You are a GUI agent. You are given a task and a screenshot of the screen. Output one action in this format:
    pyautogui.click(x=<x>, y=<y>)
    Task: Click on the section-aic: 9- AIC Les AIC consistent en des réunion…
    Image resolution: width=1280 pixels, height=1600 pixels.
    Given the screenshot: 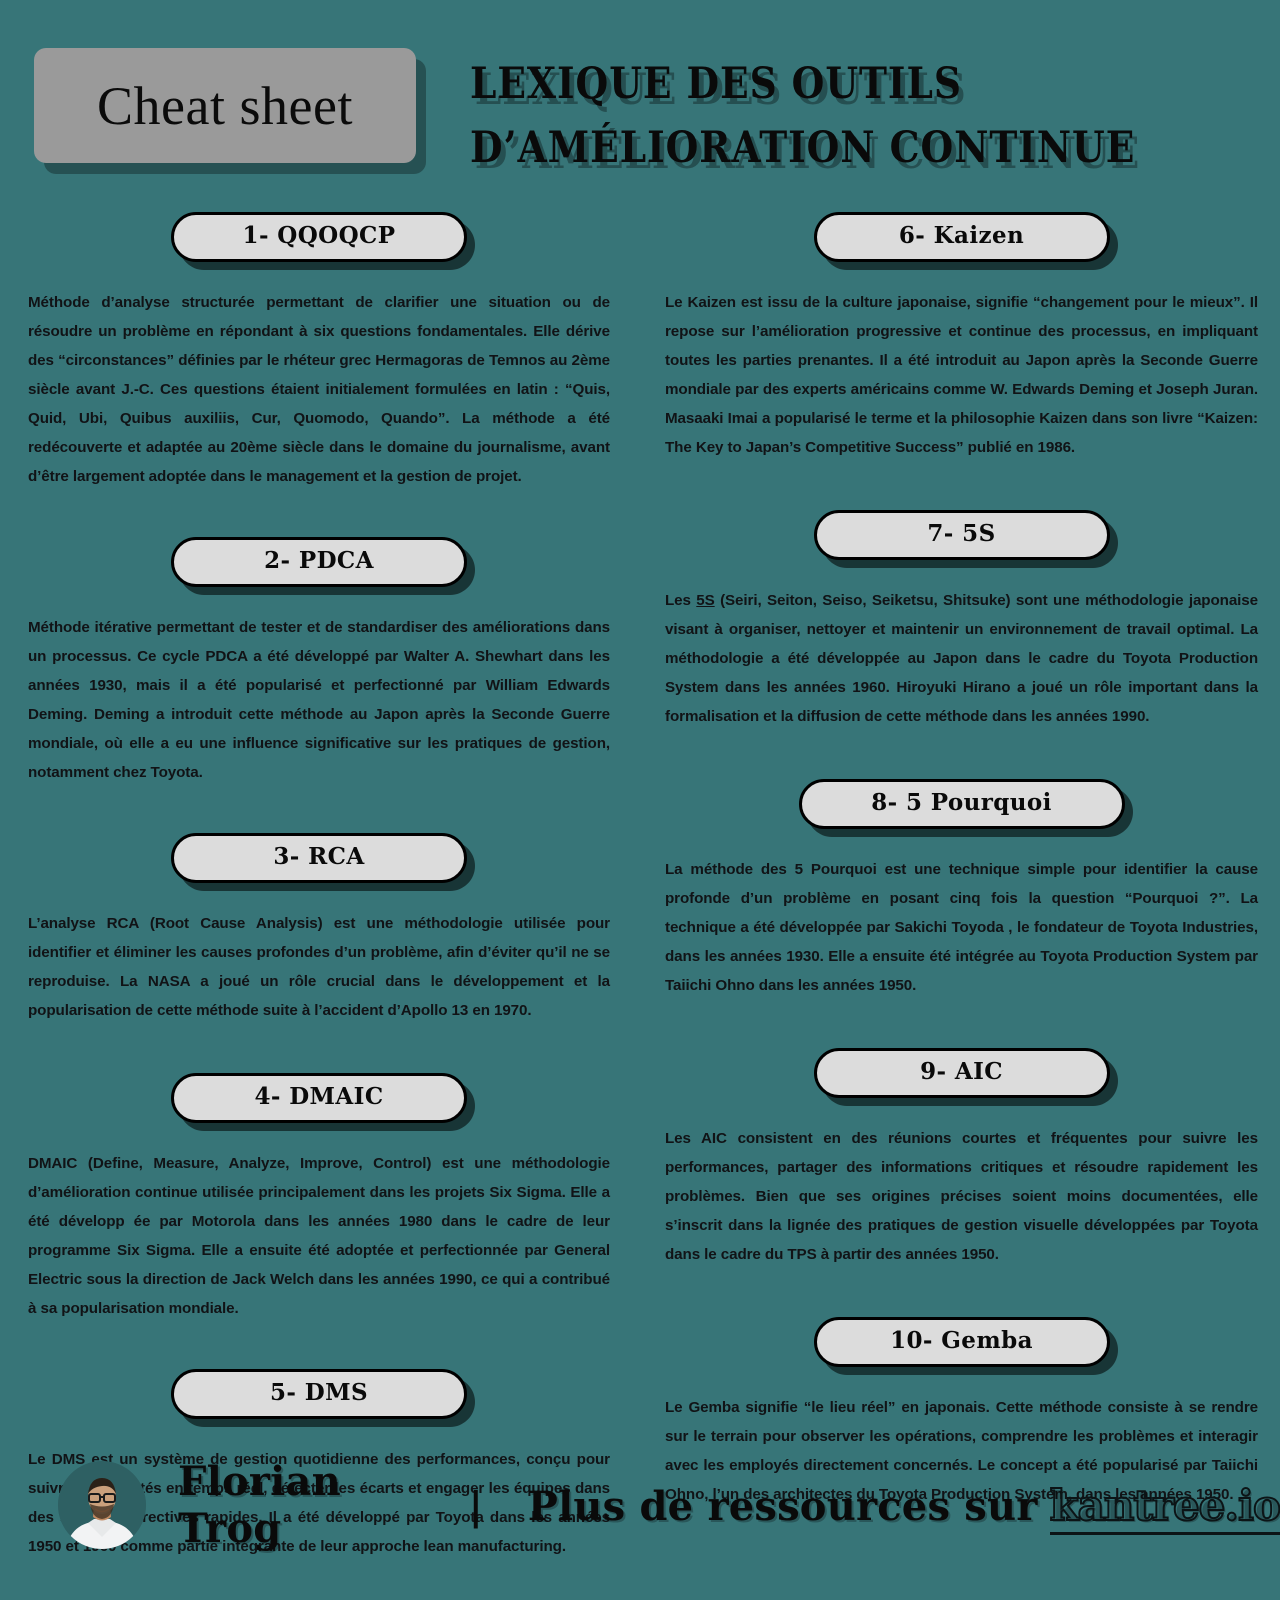 What is the action you would take?
    pyautogui.click(x=961, y=1158)
    